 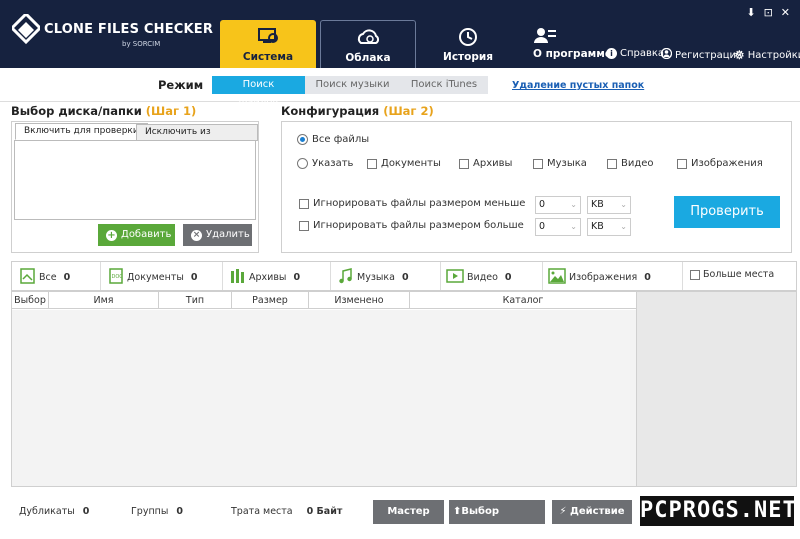 I want to click on video-checkbox, so click(x=612, y=163).